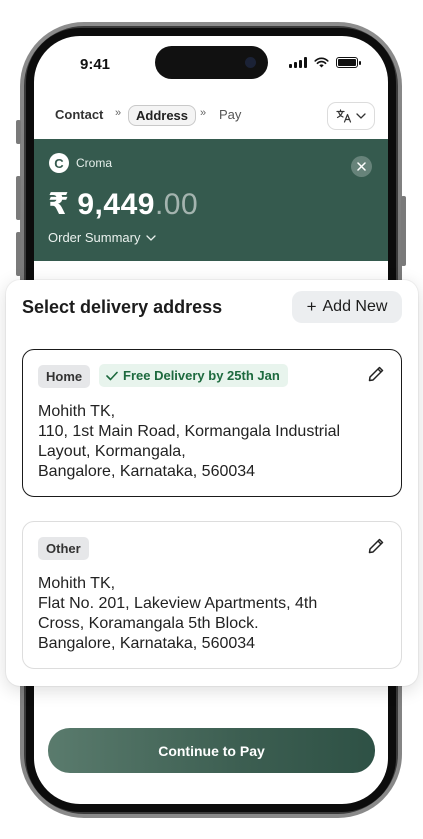 The width and height of the screenshot is (423, 839). What do you see at coordinates (250, 62) in the screenshot?
I see `front-camera-icon` at bounding box center [250, 62].